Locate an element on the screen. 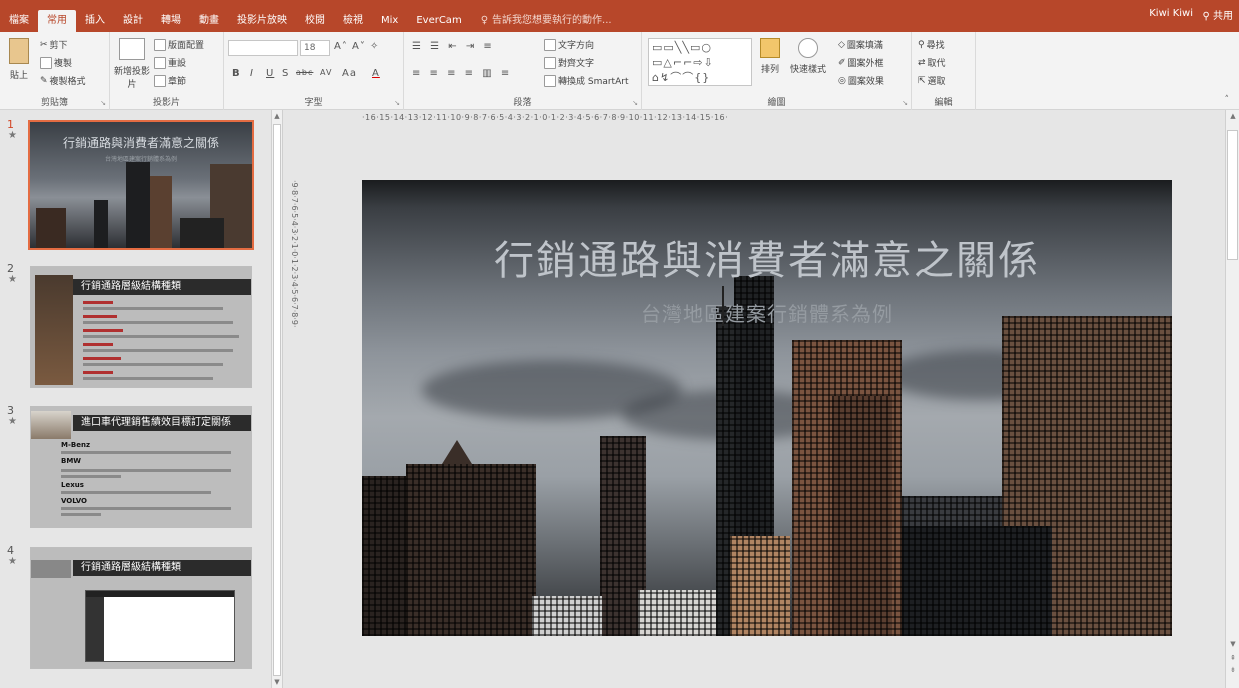  shape-outline-button: ✐ 圖案外框 is located at coordinates (861, 63).